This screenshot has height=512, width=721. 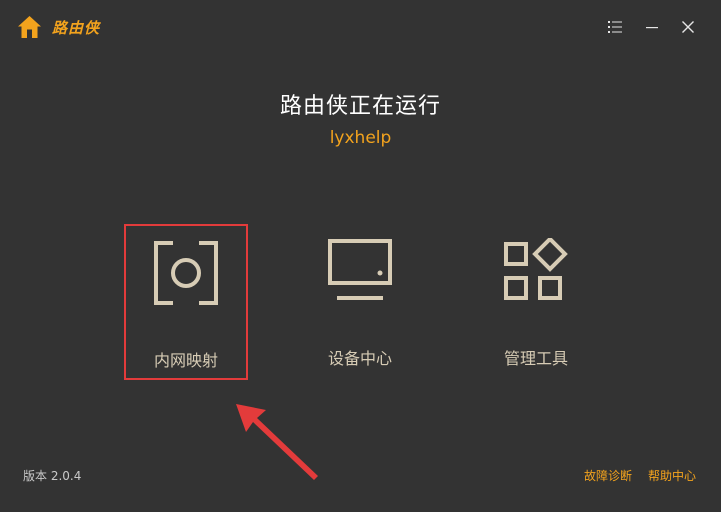 I want to click on feature-label: 管理工具, so click(x=535, y=358).